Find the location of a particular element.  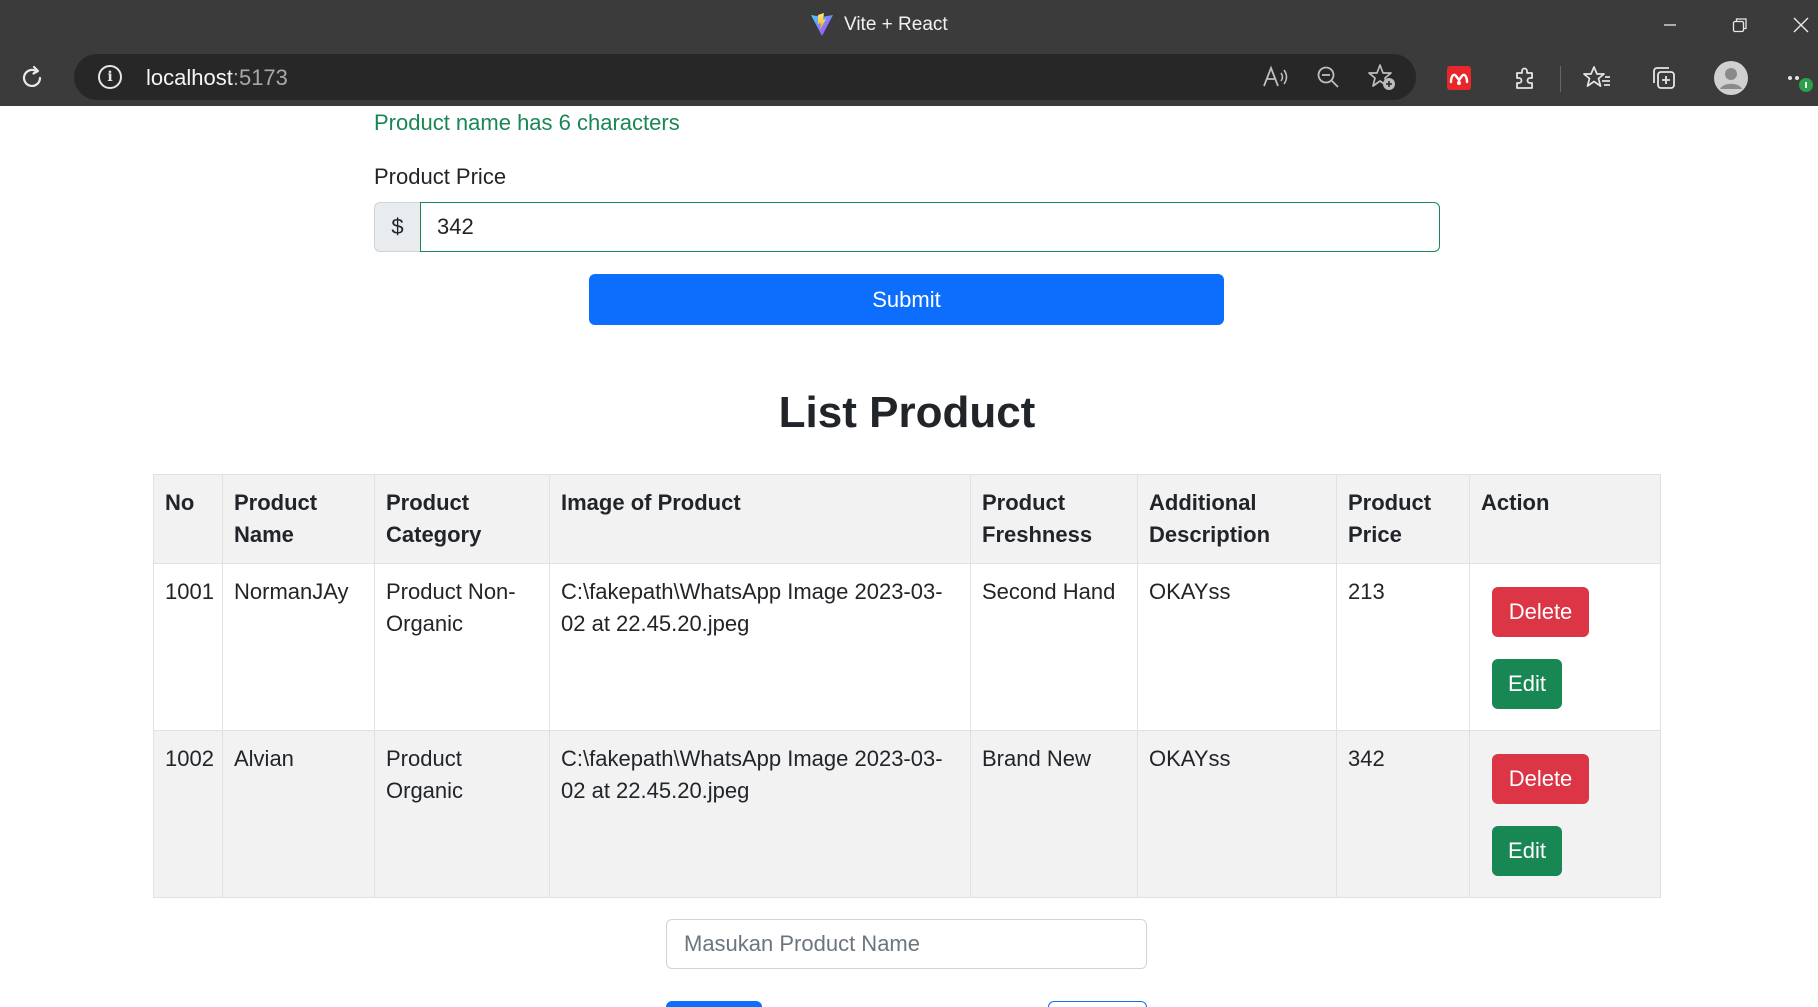

extensions-button is located at coordinates (1525, 78).